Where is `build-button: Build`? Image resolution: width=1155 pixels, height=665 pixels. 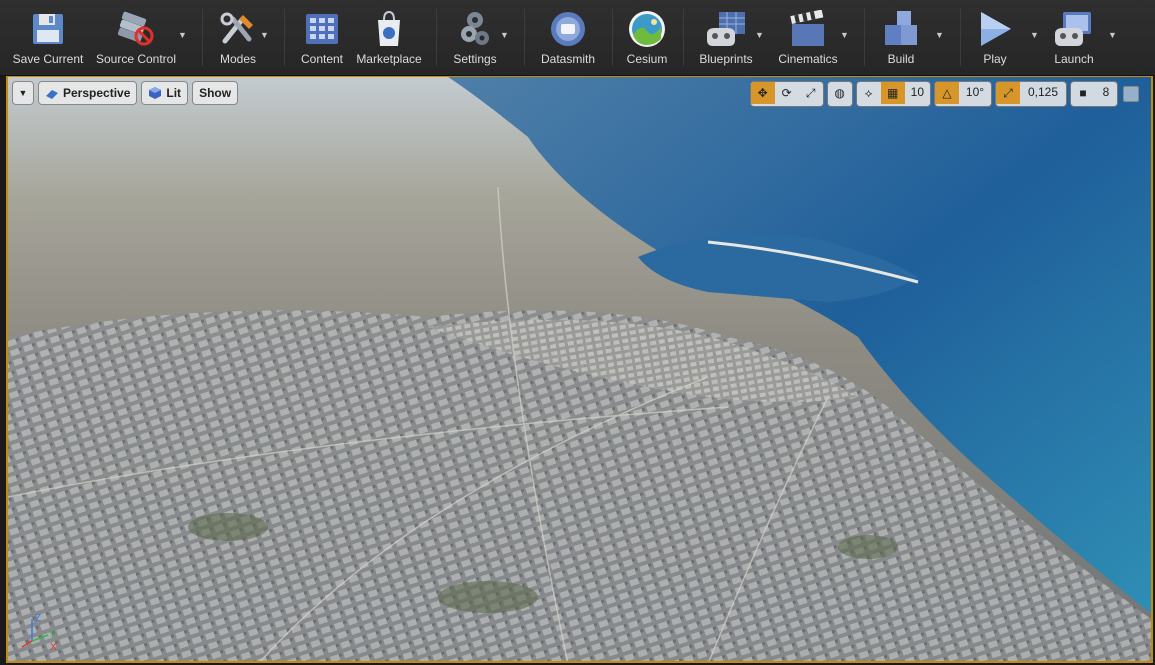 build-button: Build is located at coordinates (901, 35).